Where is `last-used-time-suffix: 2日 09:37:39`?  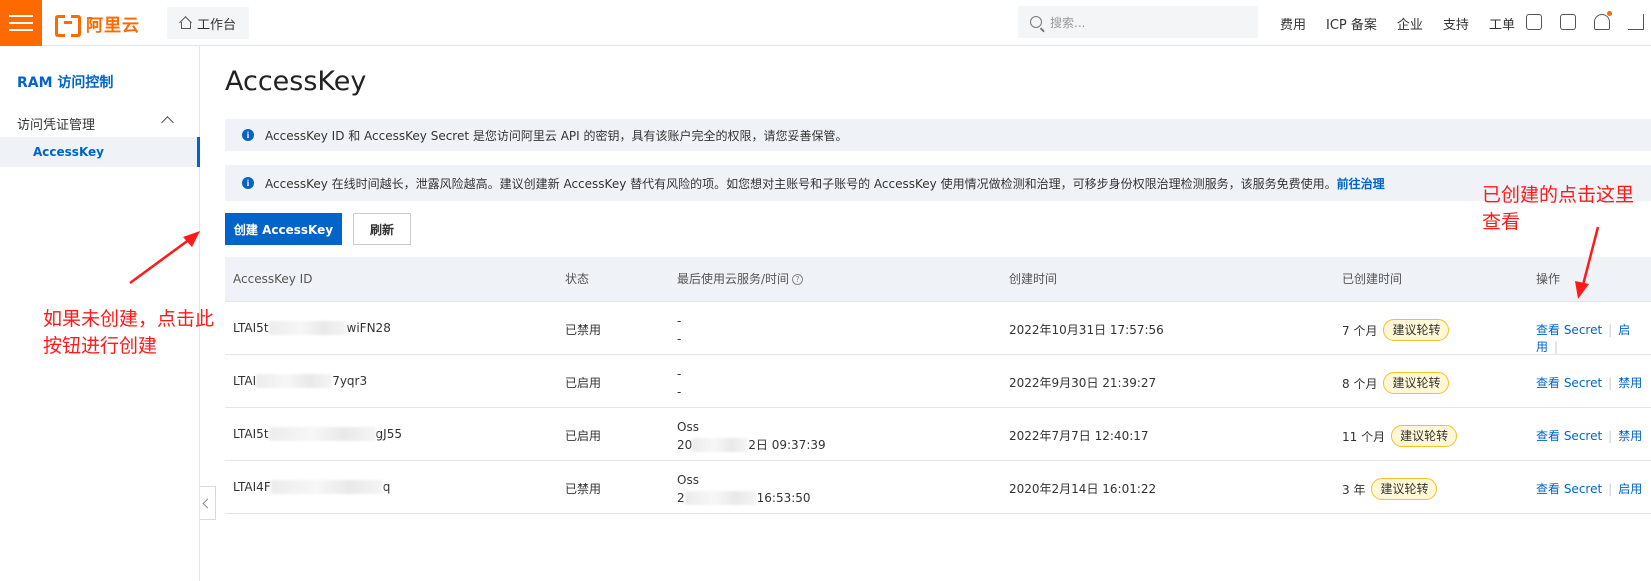 last-used-time-suffix: 2日 09:37:39 is located at coordinates (787, 445).